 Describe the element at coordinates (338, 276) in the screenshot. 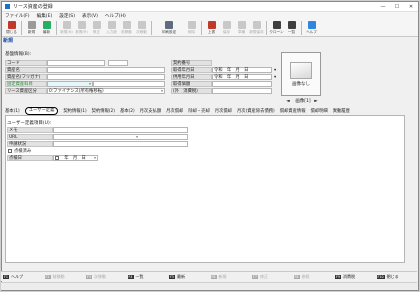

I see `fkey-key: F9` at that location.